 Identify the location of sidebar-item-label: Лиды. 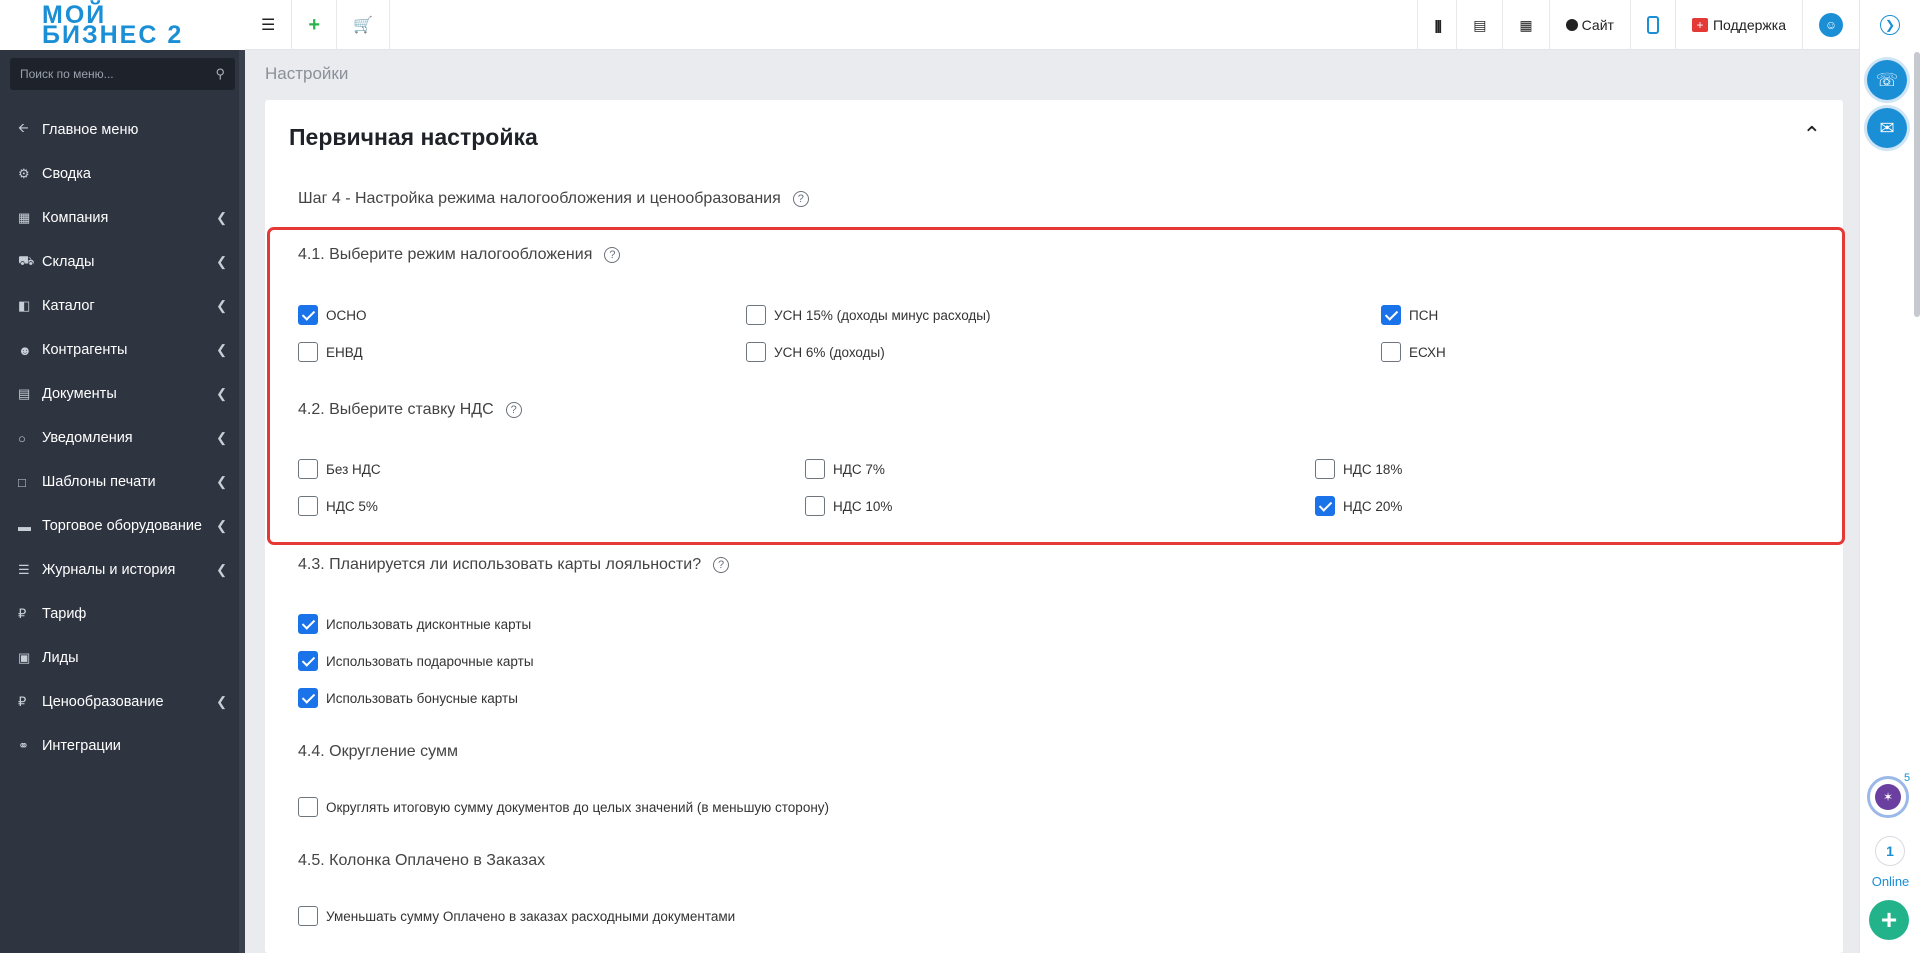
(60, 658).